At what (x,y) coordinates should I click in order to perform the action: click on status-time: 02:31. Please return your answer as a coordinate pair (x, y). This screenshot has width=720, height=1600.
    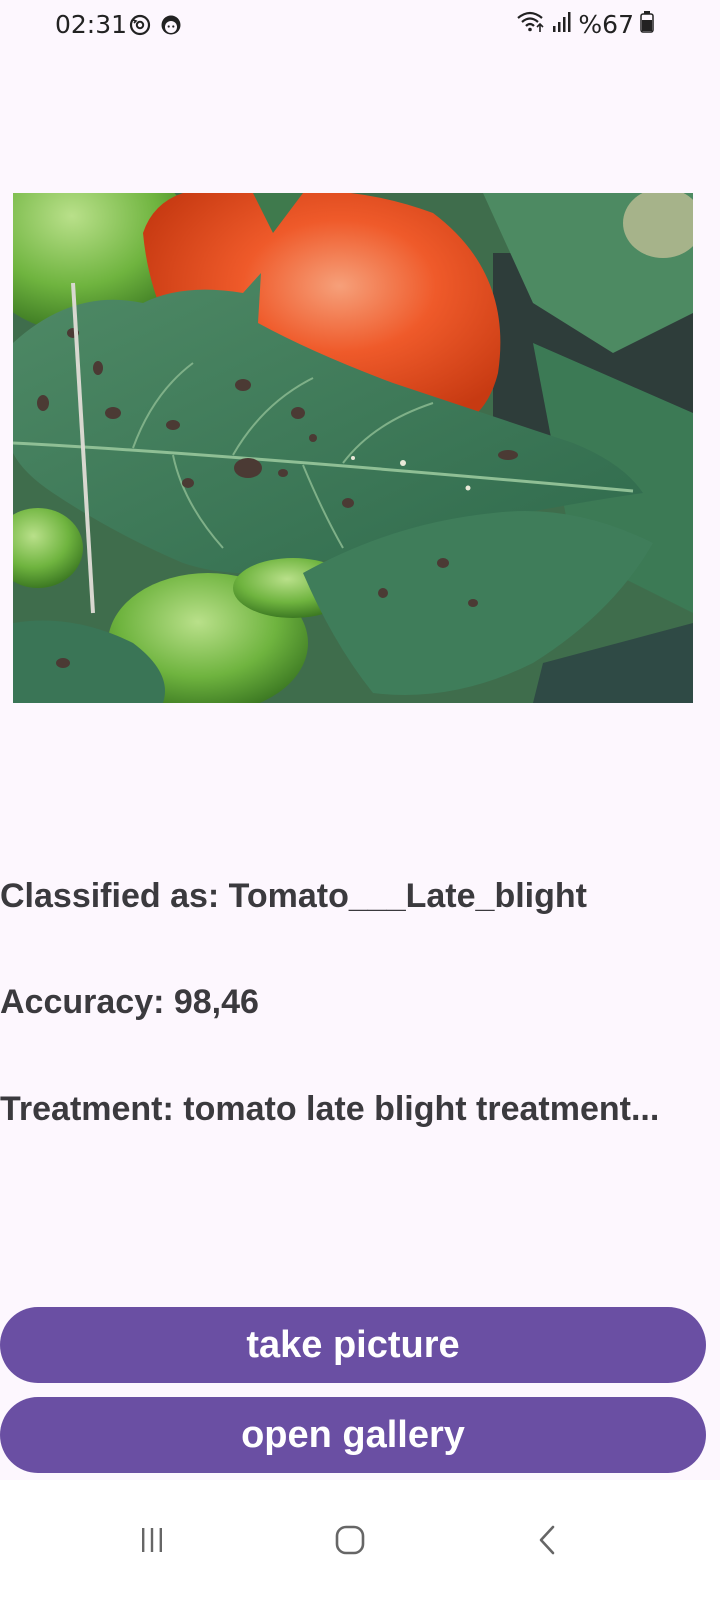
    Looking at the image, I should click on (91, 24).